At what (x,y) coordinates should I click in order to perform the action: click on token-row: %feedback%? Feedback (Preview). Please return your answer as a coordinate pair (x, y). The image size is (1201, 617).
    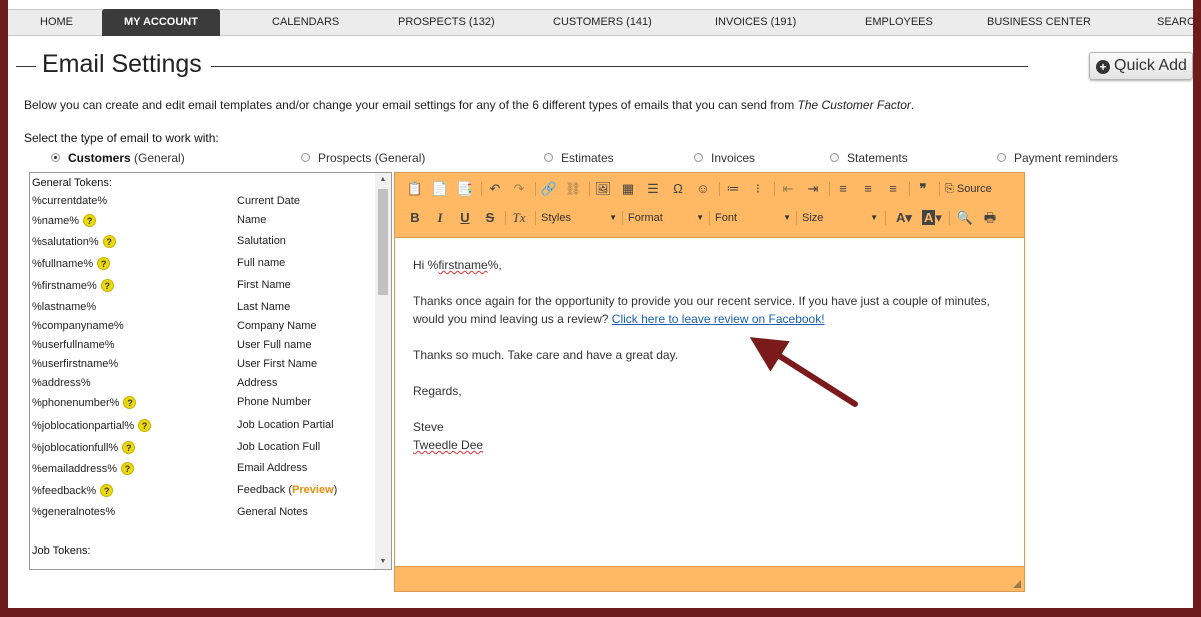
    Looking at the image, I should click on (202, 494).